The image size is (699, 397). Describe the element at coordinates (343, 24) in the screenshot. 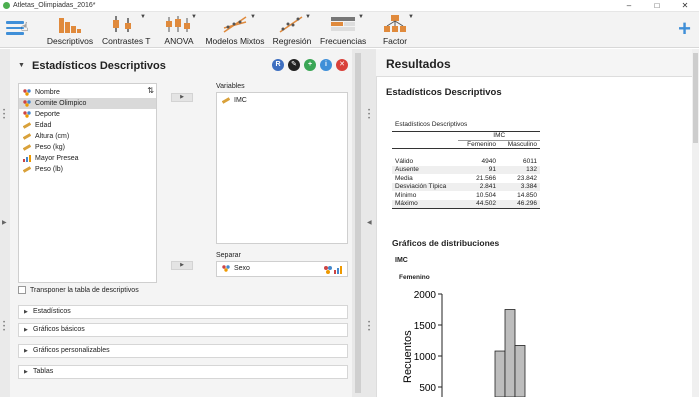

I see `frequencies-icon` at that location.